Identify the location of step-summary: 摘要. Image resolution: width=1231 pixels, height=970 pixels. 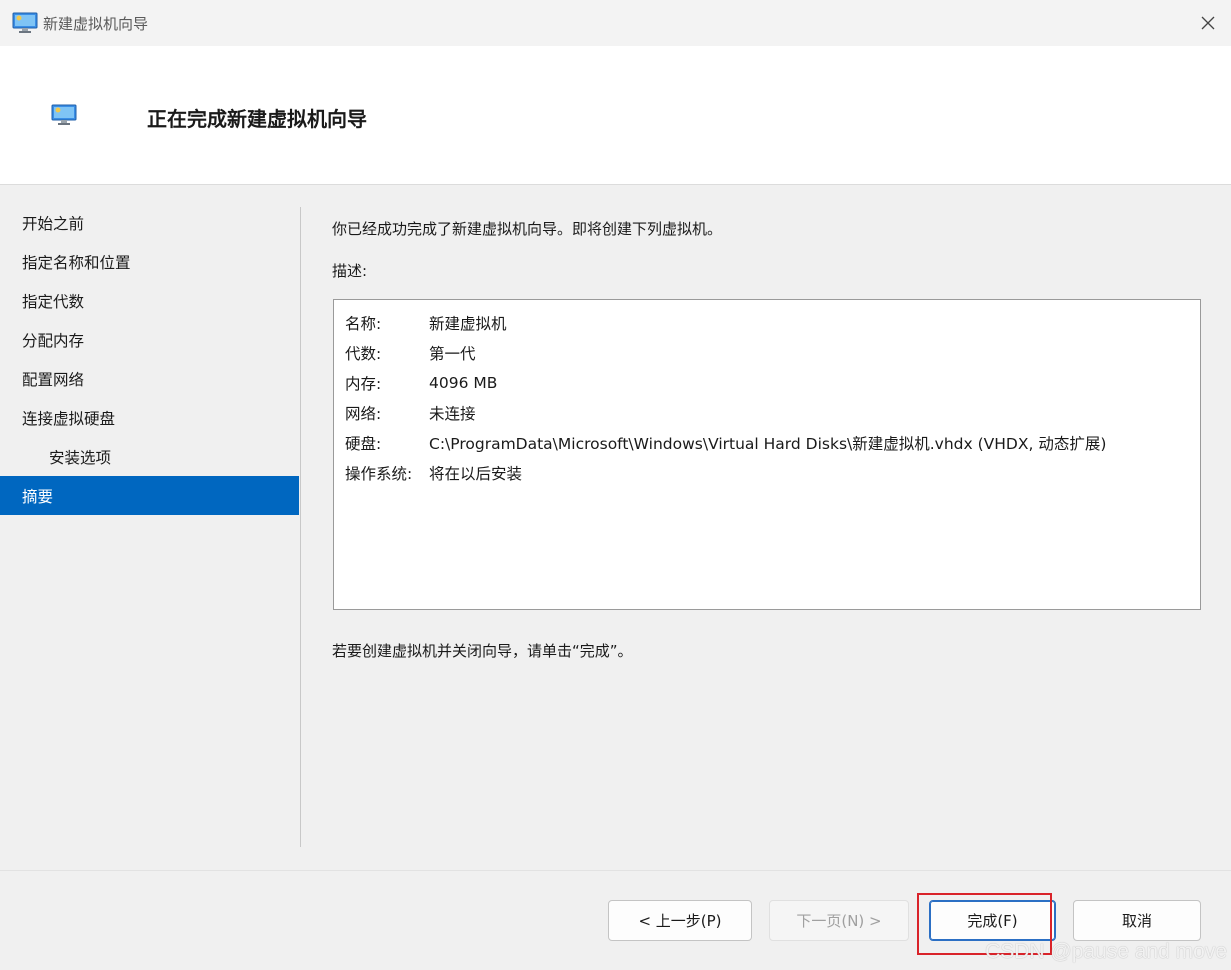
(149, 495).